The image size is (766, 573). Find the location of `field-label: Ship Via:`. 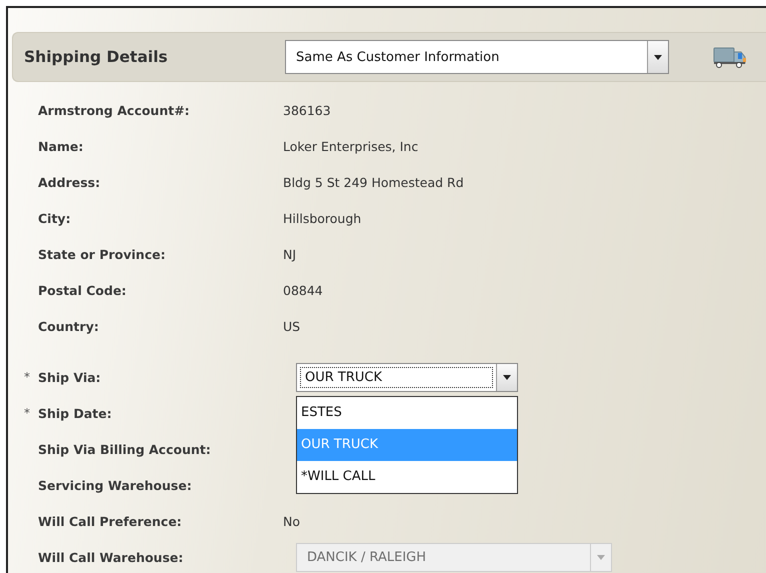

field-label: Ship Via: is located at coordinates (70, 377).